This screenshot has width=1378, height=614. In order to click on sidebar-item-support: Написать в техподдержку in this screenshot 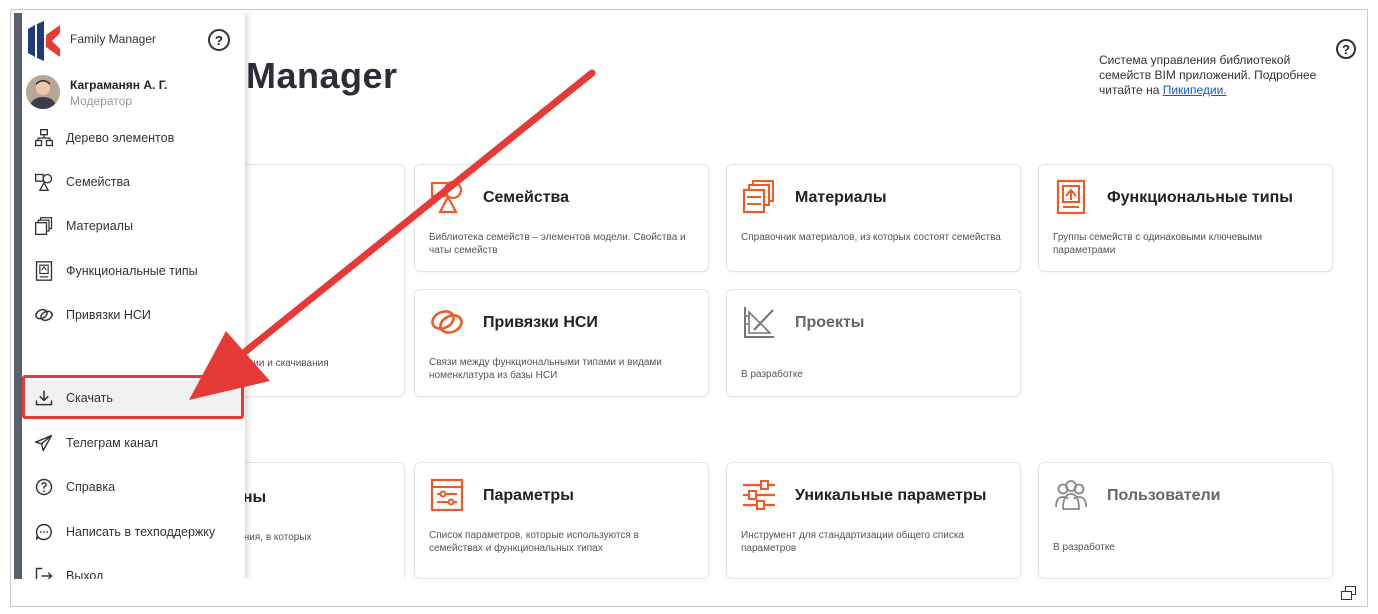, I will do `click(133, 532)`.